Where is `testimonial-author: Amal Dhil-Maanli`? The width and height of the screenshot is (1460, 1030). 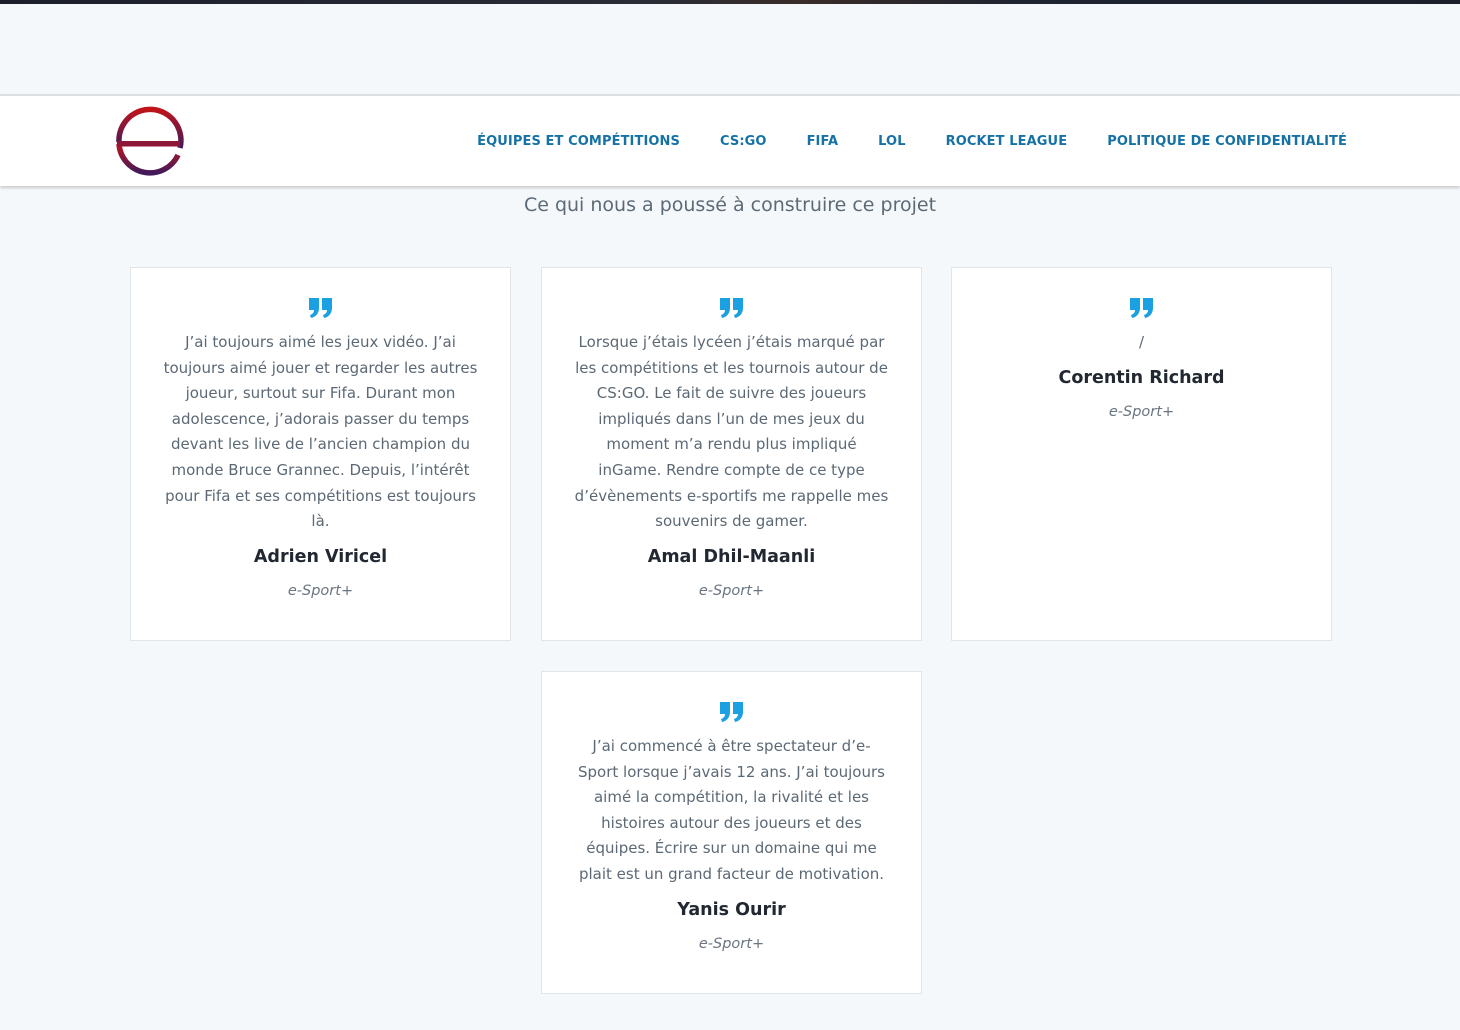
testimonial-author: Amal Dhil-Maanli is located at coordinates (731, 556).